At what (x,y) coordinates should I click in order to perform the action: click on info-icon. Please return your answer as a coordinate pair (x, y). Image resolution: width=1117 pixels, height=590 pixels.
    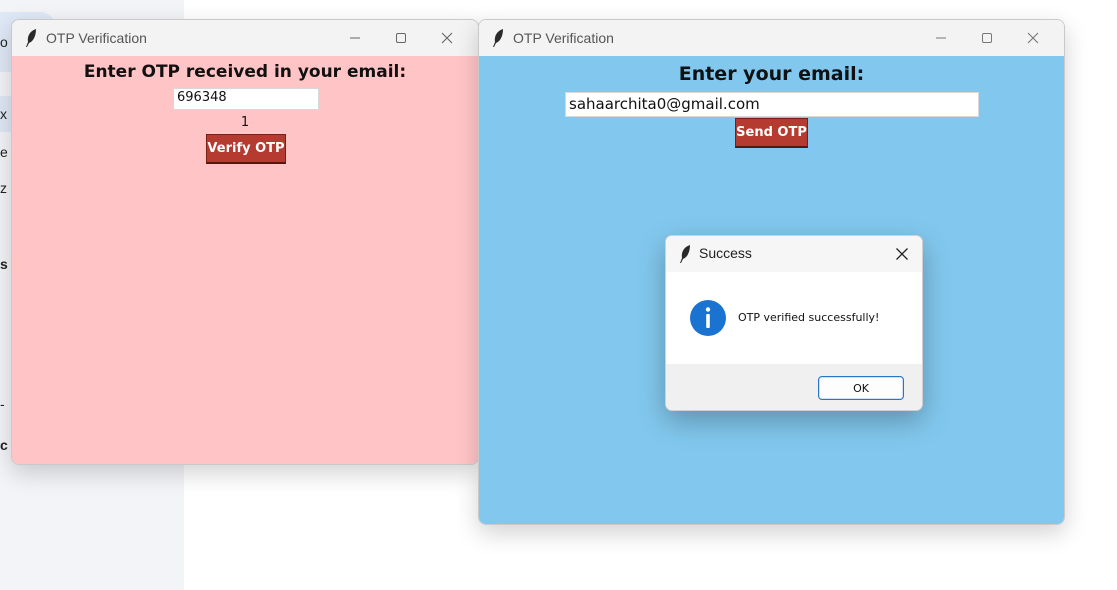
    Looking at the image, I should click on (708, 318).